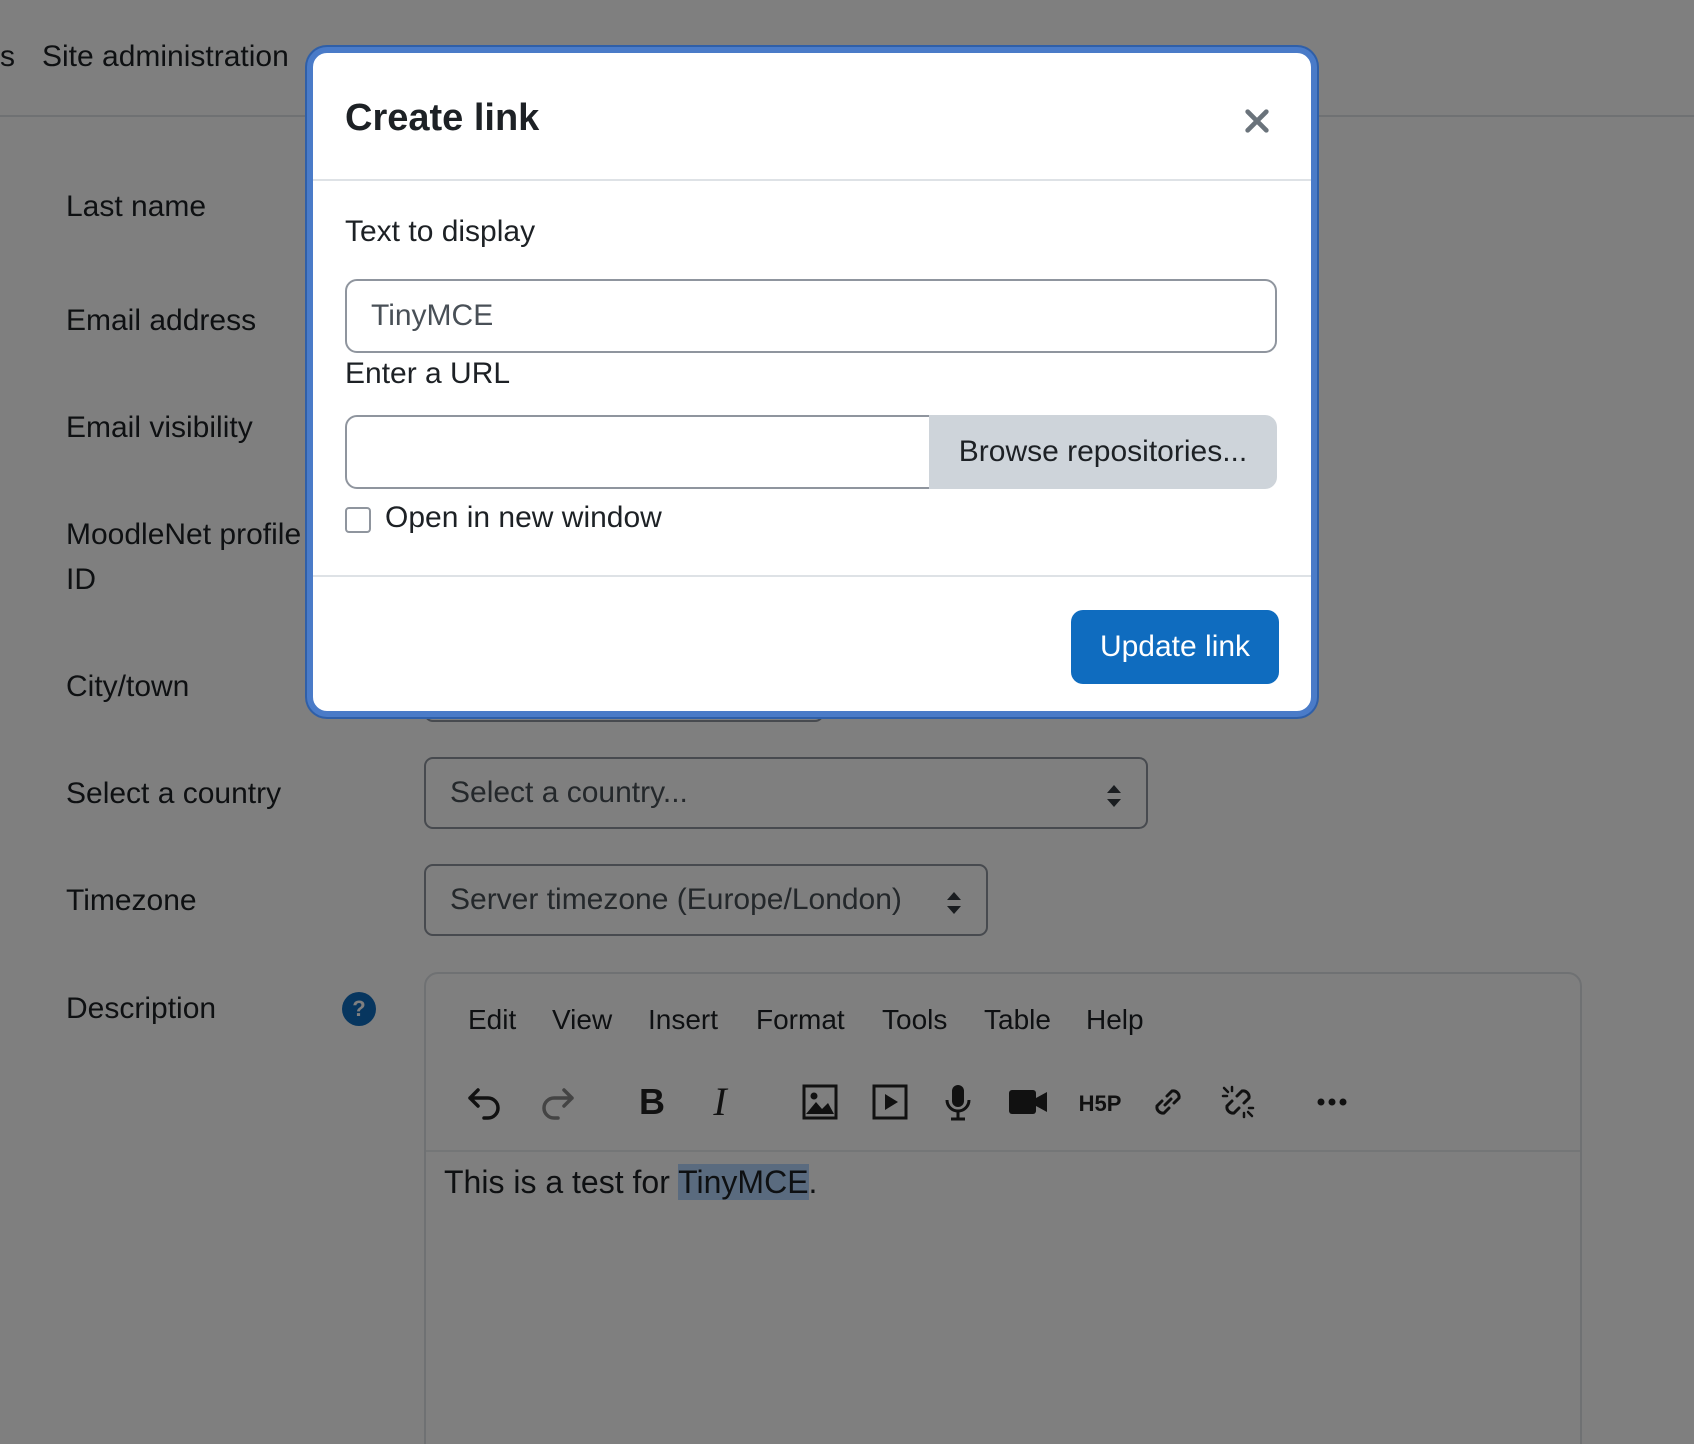 The image size is (1694, 1444). What do you see at coordinates (428, 373) in the screenshot?
I see `url-label: Enter a URL` at bounding box center [428, 373].